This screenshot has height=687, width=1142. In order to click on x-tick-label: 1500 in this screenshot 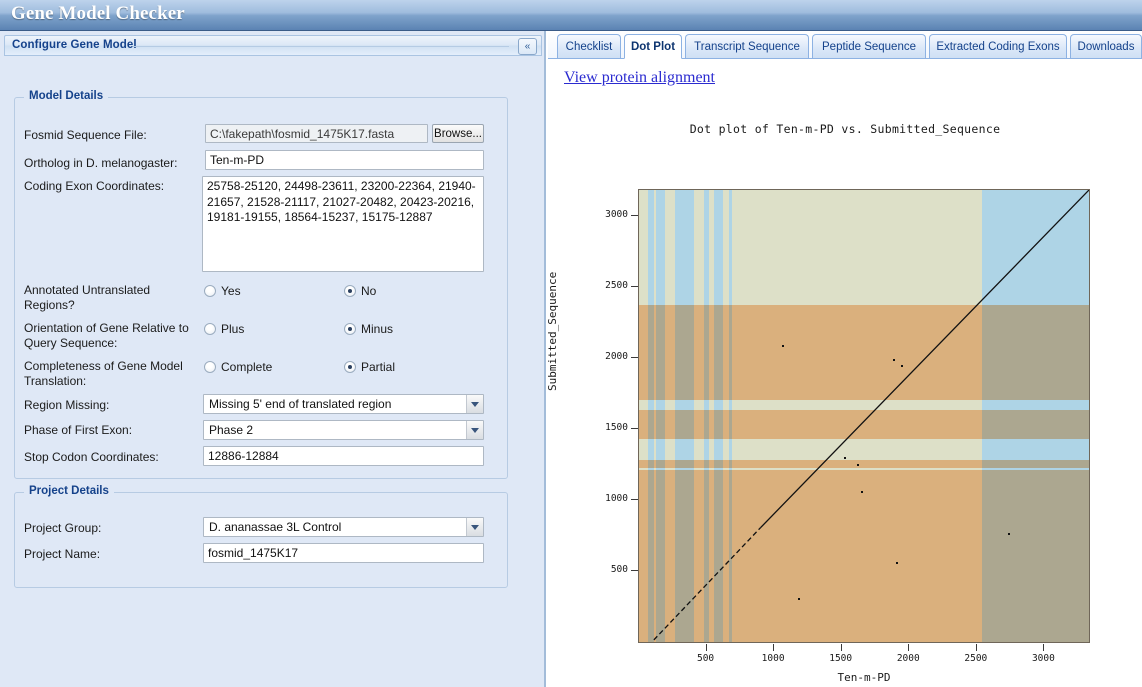, I will do `click(841, 658)`.